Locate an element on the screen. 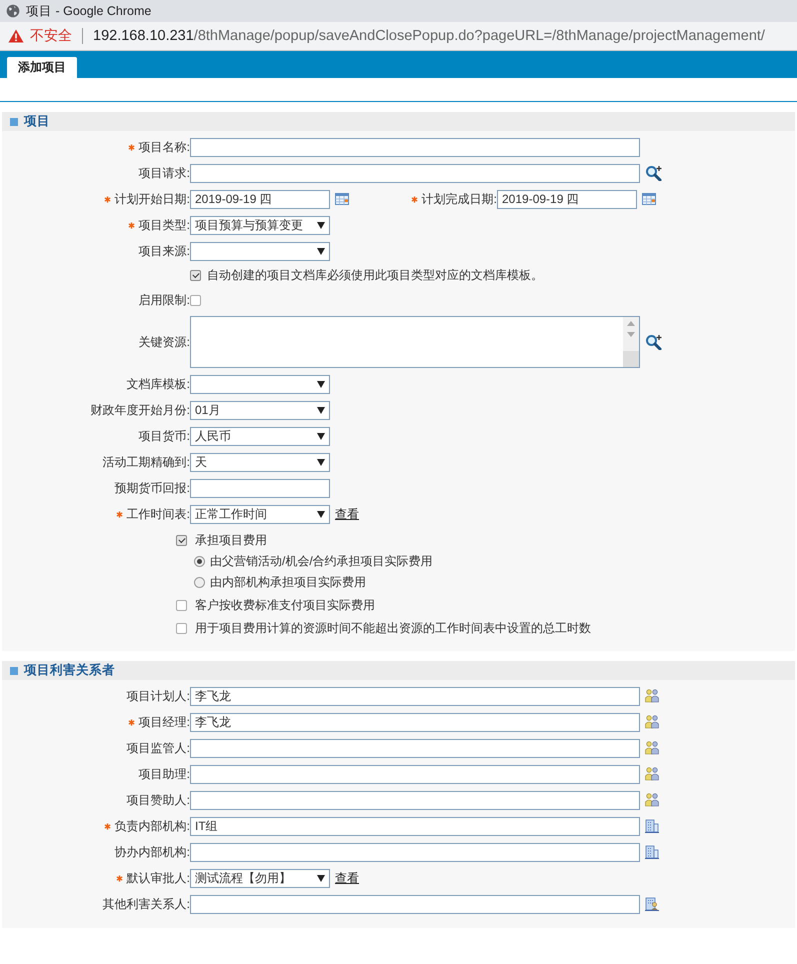 Image resolution: width=797 pixels, height=964 pixels. globe-icon is located at coordinates (13, 11).